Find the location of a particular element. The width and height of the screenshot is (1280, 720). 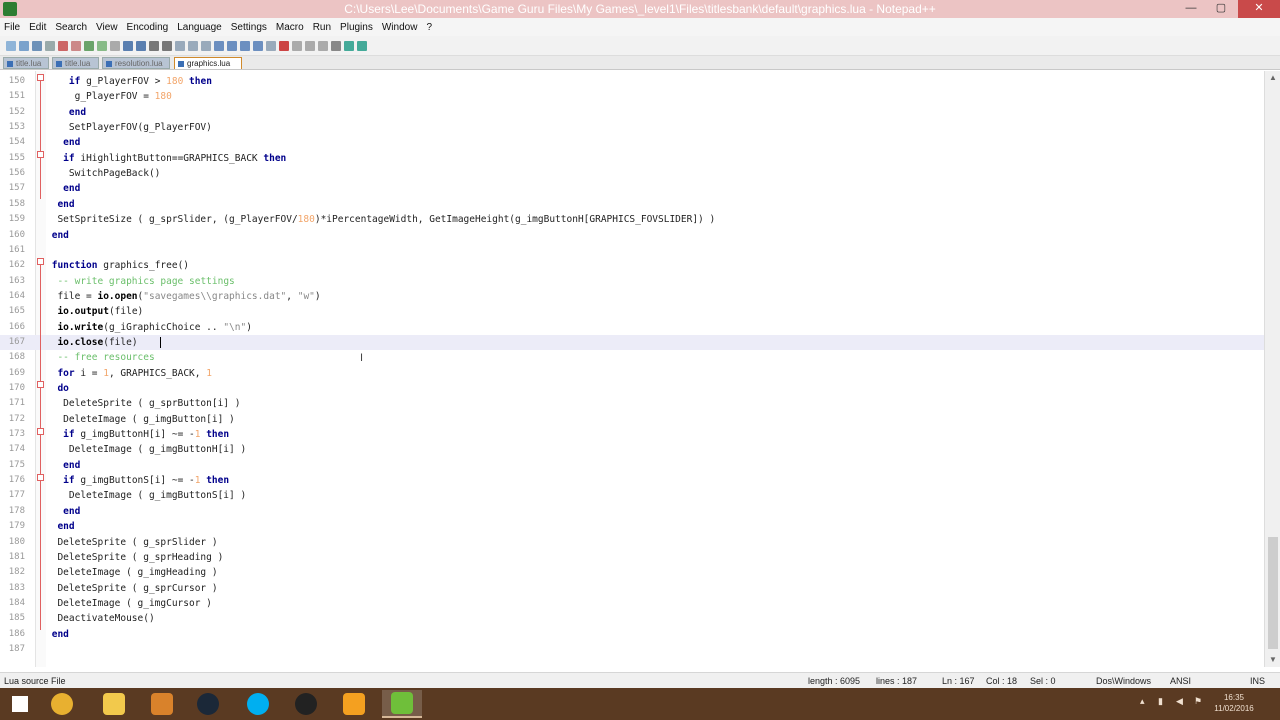

network-icon: ▮ is located at coordinates (1160, 701).